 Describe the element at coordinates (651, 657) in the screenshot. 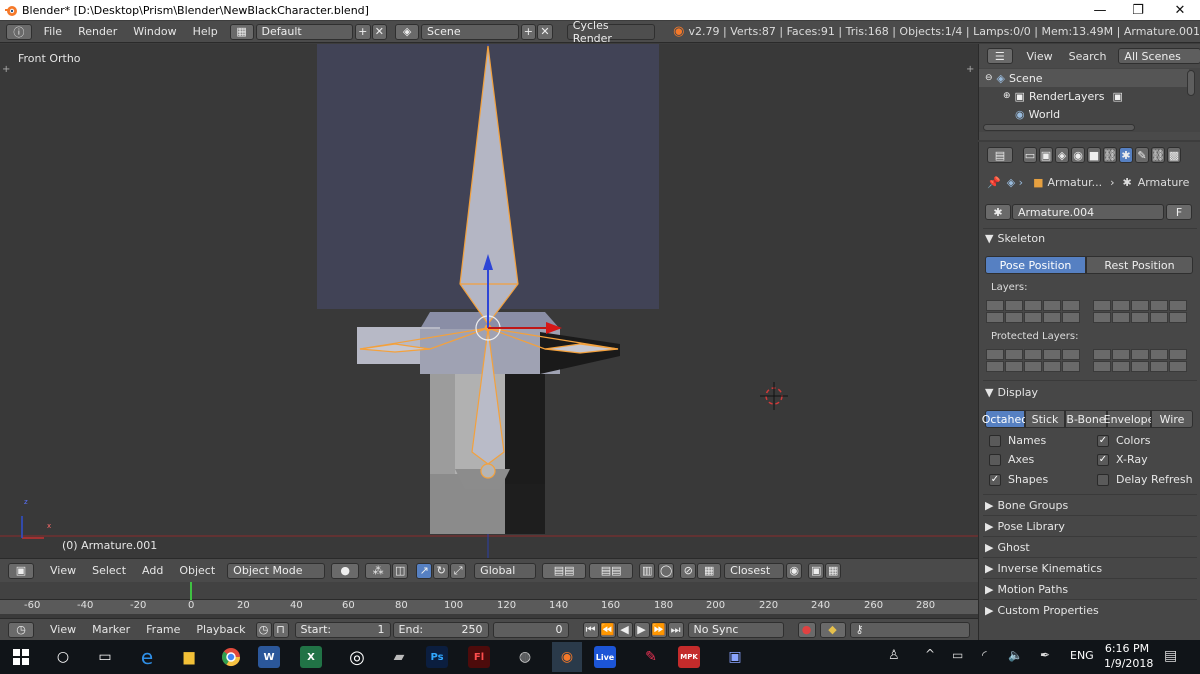

I see `paint-app-icon: ✎` at that location.